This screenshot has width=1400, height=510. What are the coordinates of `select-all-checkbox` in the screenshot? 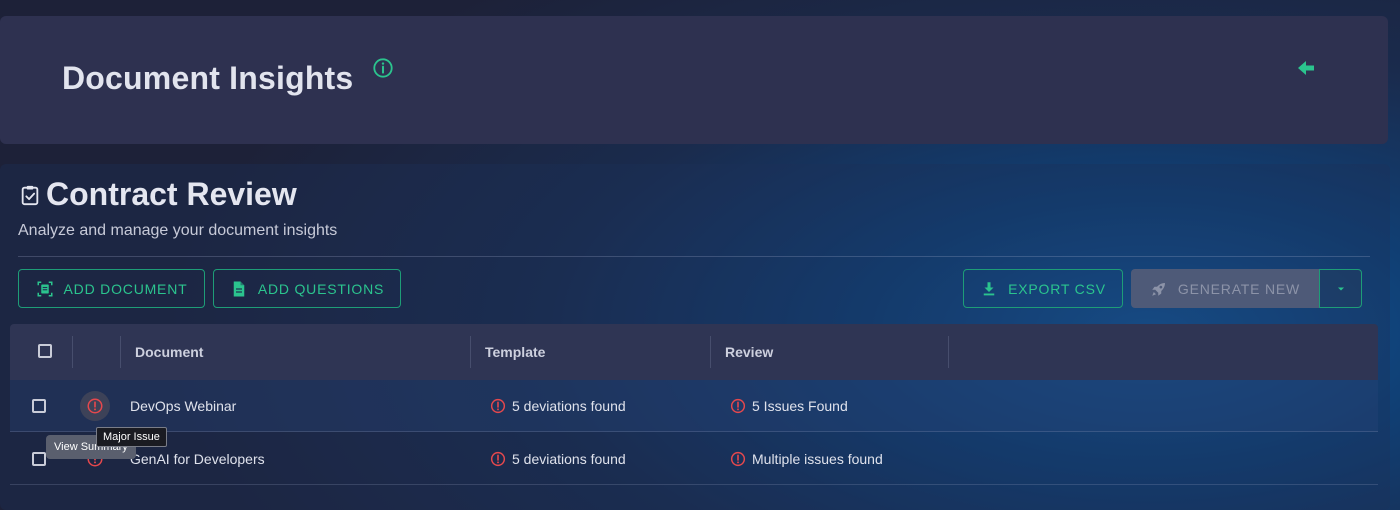 It's located at (45, 351).